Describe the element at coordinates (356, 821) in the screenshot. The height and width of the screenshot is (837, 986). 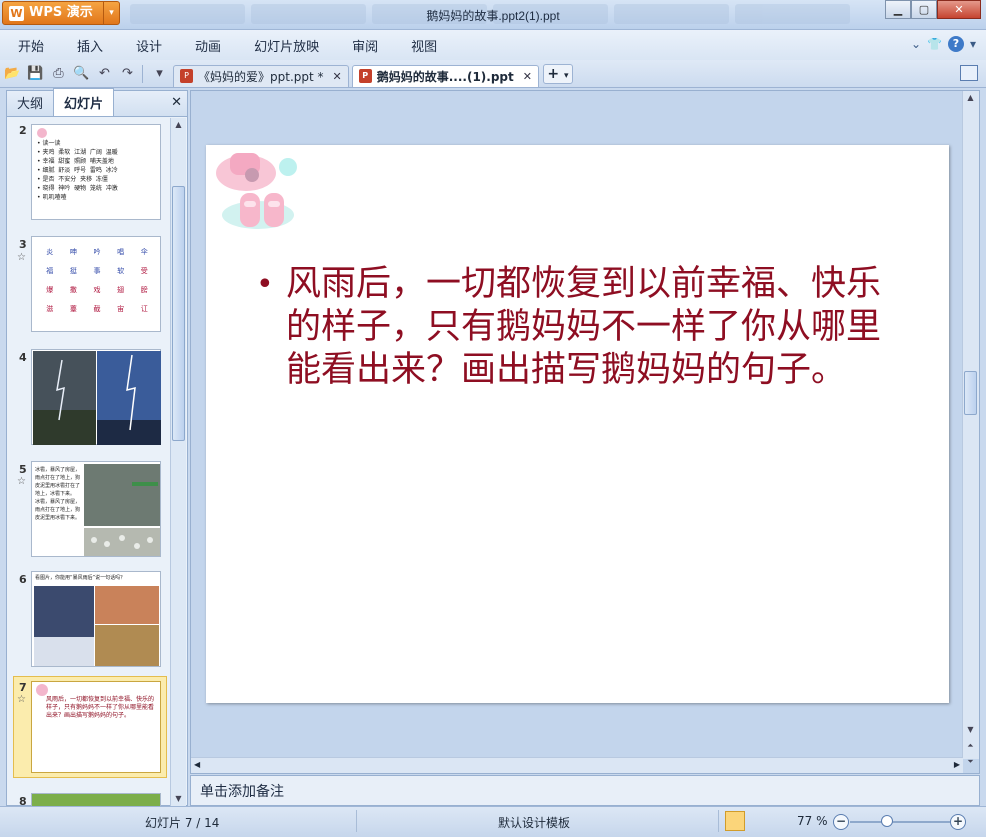
I see `status-separator` at that location.